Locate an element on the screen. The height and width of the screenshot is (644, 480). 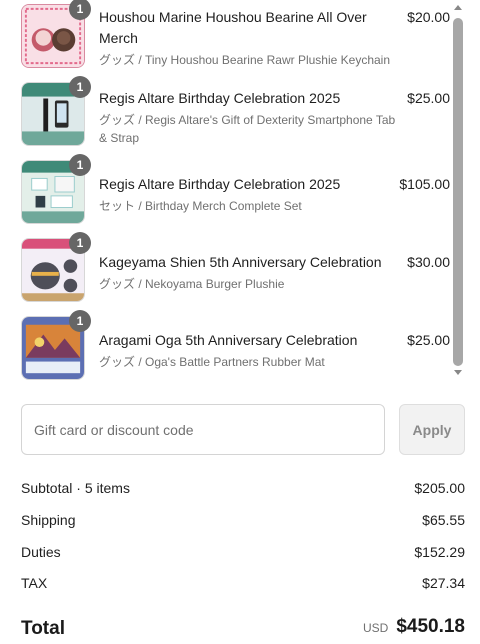
scrollbar-thumb is located at coordinates (458, 192).